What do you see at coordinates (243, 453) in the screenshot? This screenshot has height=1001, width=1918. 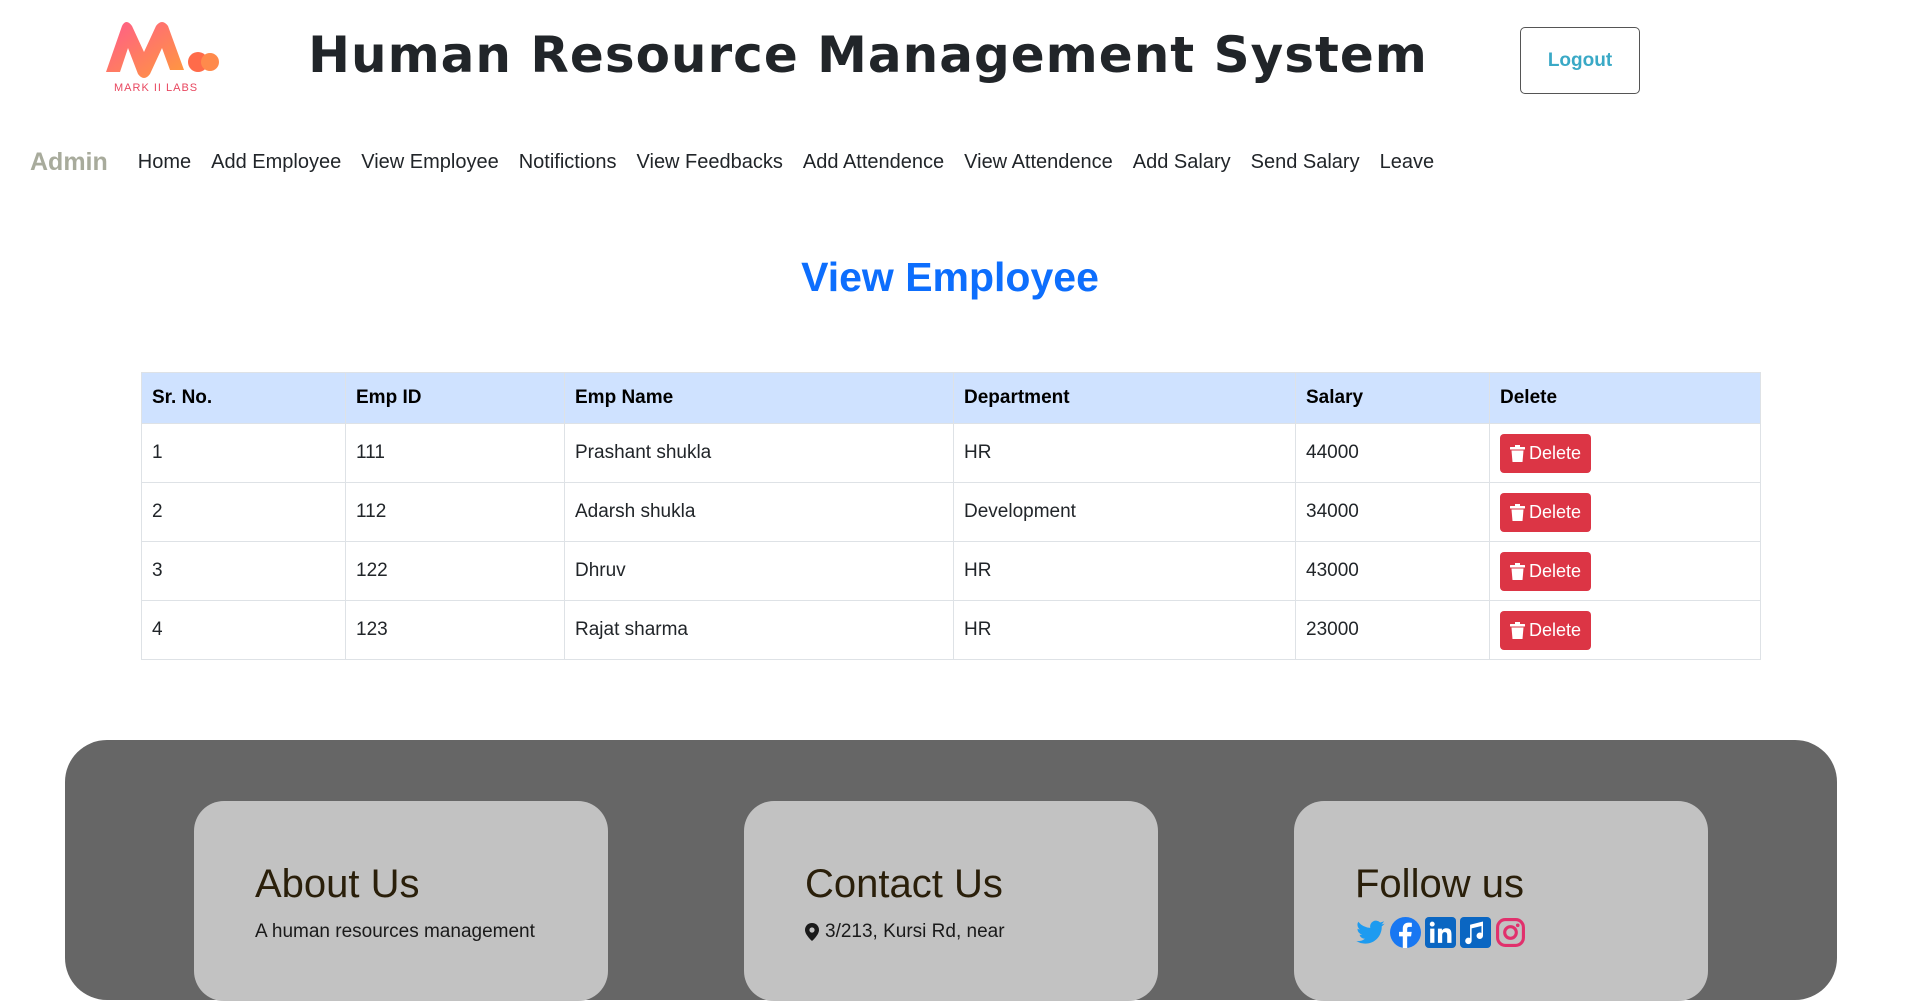 I see `cell-sr-no: 1` at bounding box center [243, 453].